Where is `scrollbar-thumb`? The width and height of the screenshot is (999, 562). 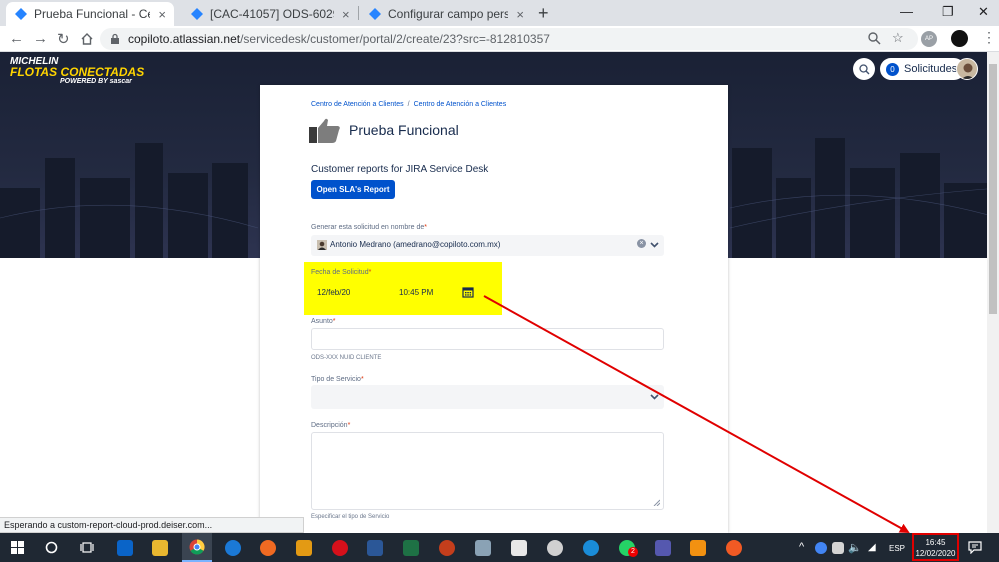
scrollbar-thumb is located at coordinates (993, 189).